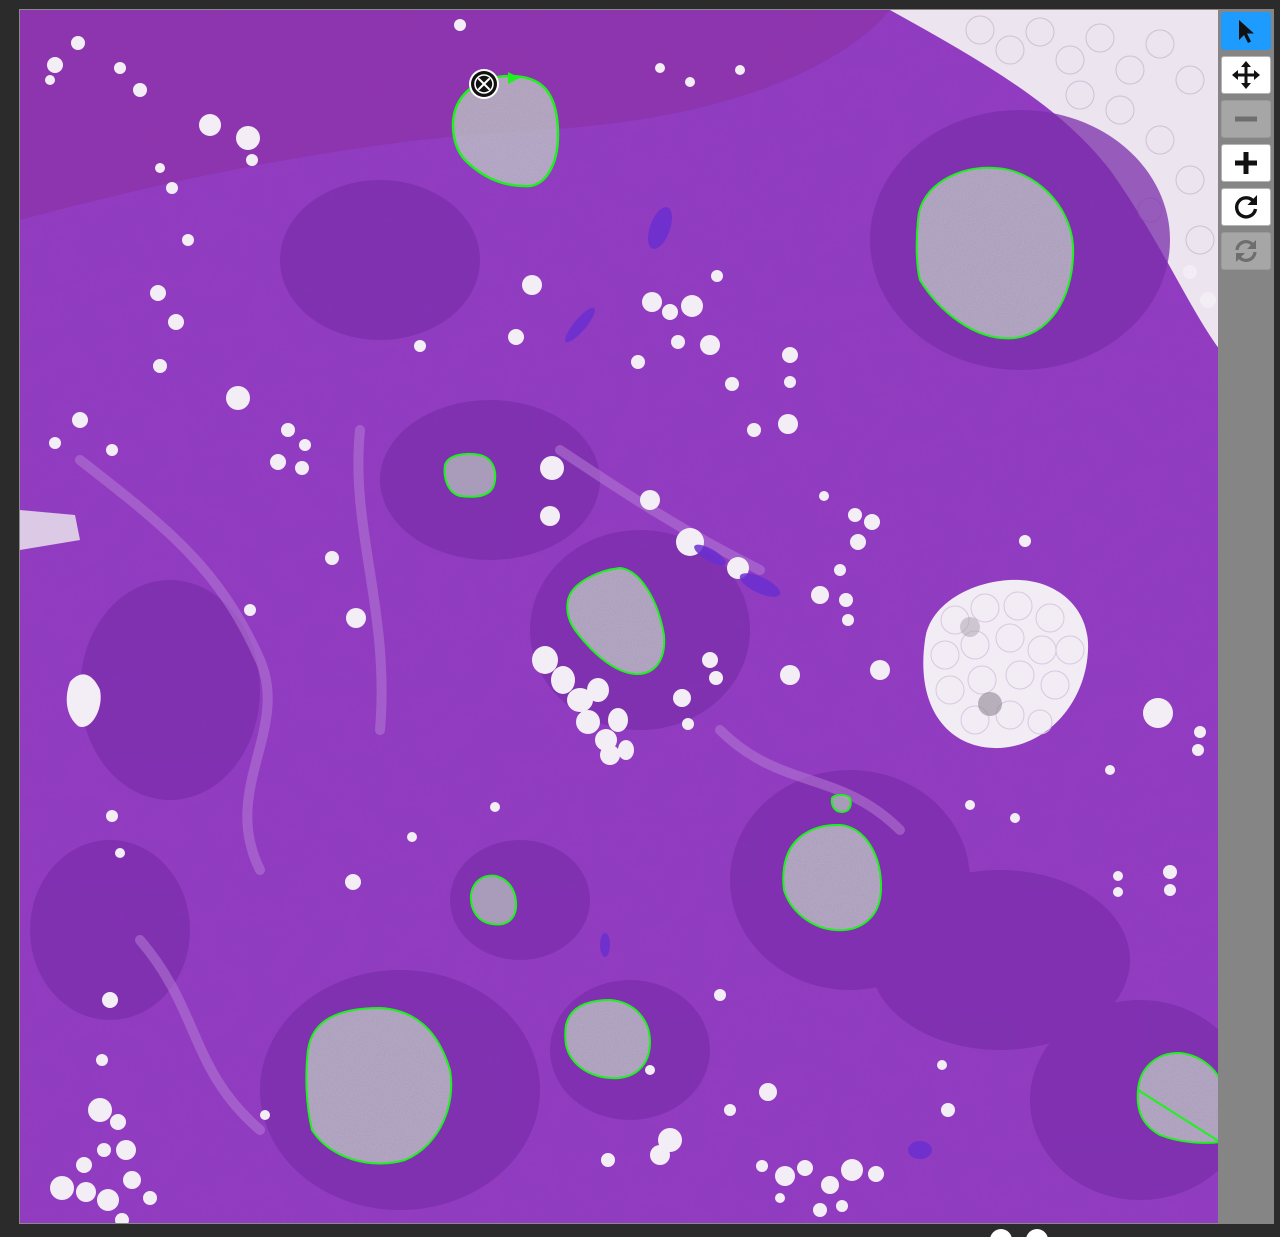 The height and width of the screenshot is (1237, 1280). I want to click on move-arrows-icon, so click(1246, 75).